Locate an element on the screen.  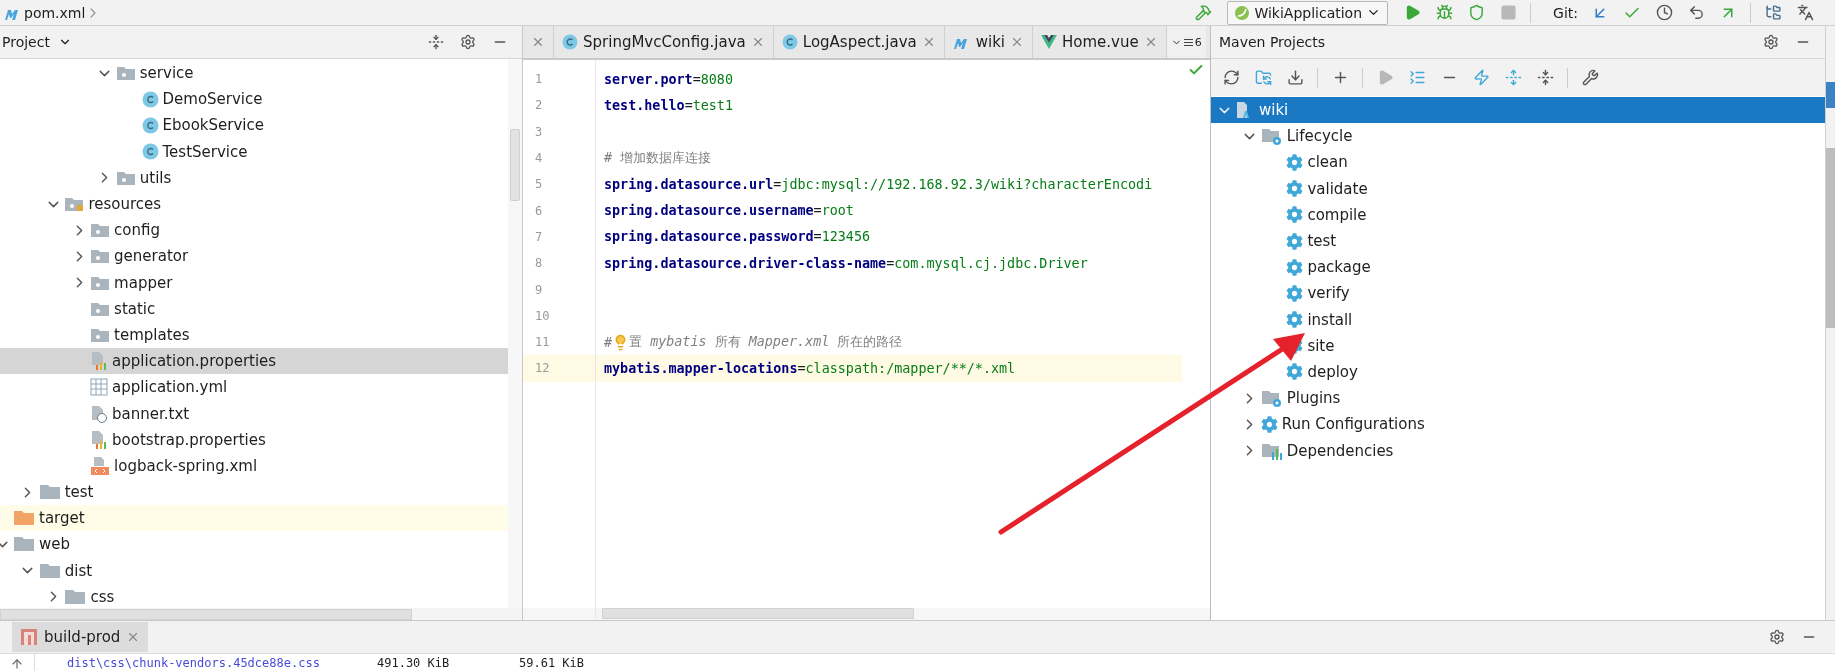
editor-tab: wiki is located at coordinates (989, 42).